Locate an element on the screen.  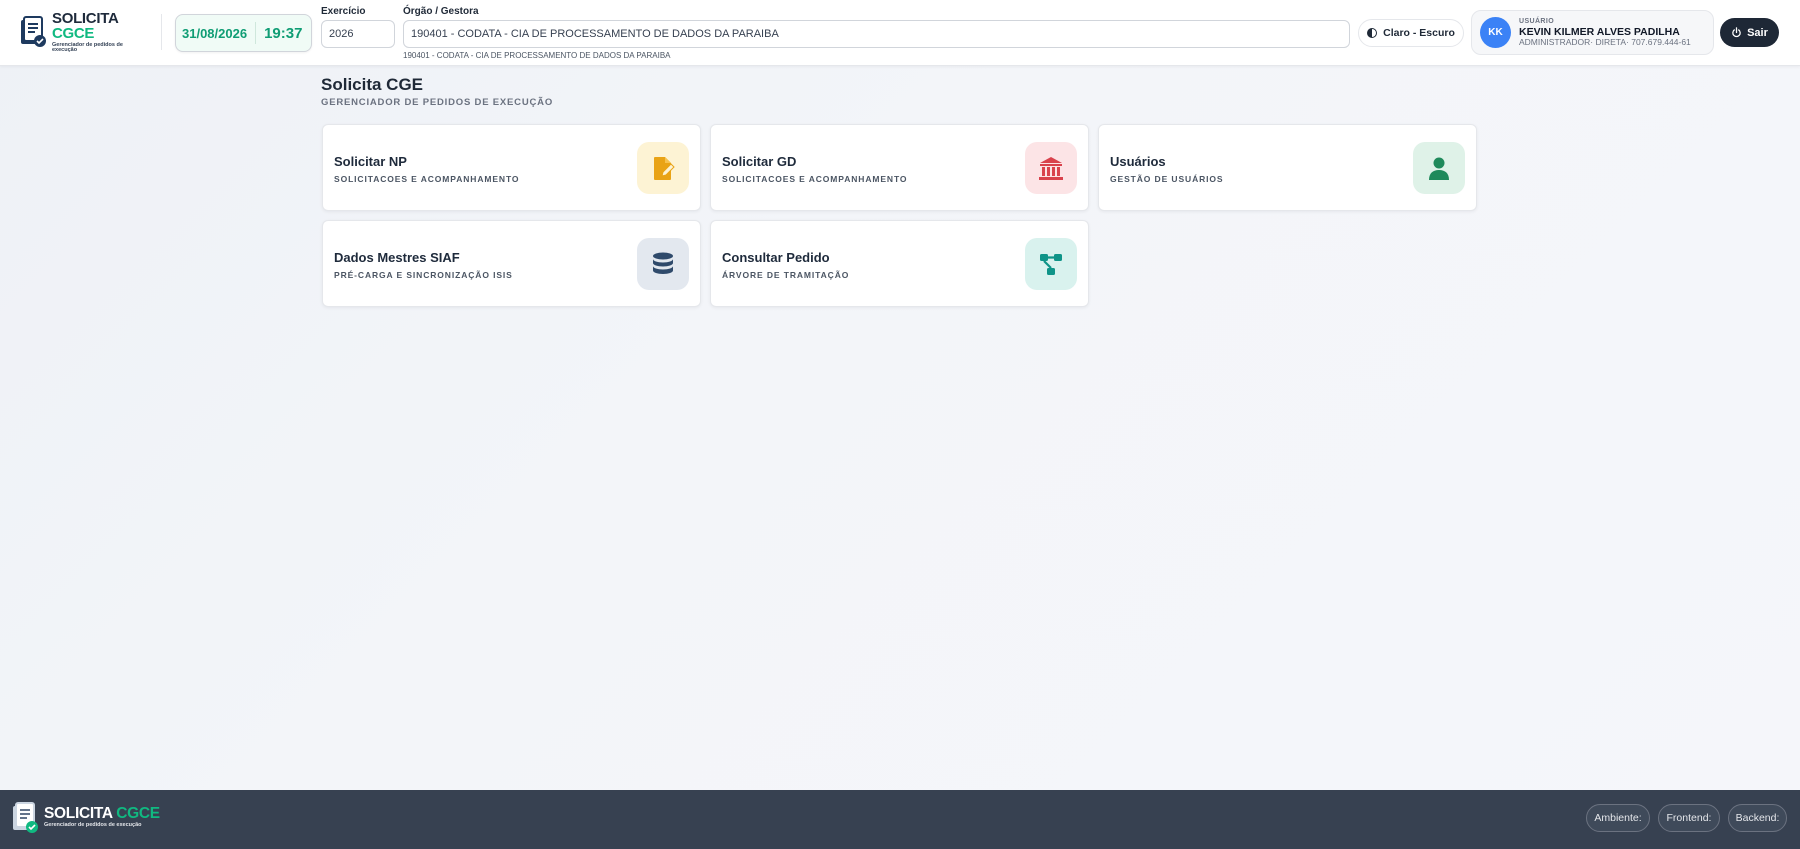
card-subtitle: ÁRVORE DE TRAMITAÇÃO is located at coordinates (786, 275).